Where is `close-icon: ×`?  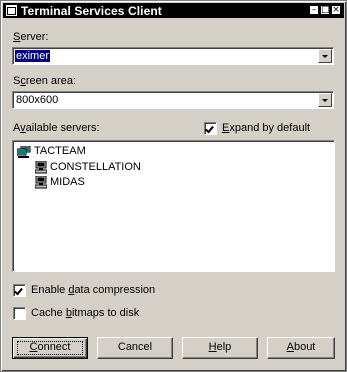 close-icon: × is located at coordinates (336, 10).